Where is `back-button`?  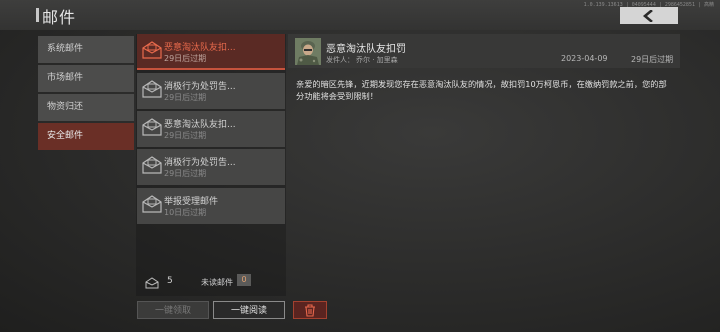
back-button is located at coordinates (649, 15).